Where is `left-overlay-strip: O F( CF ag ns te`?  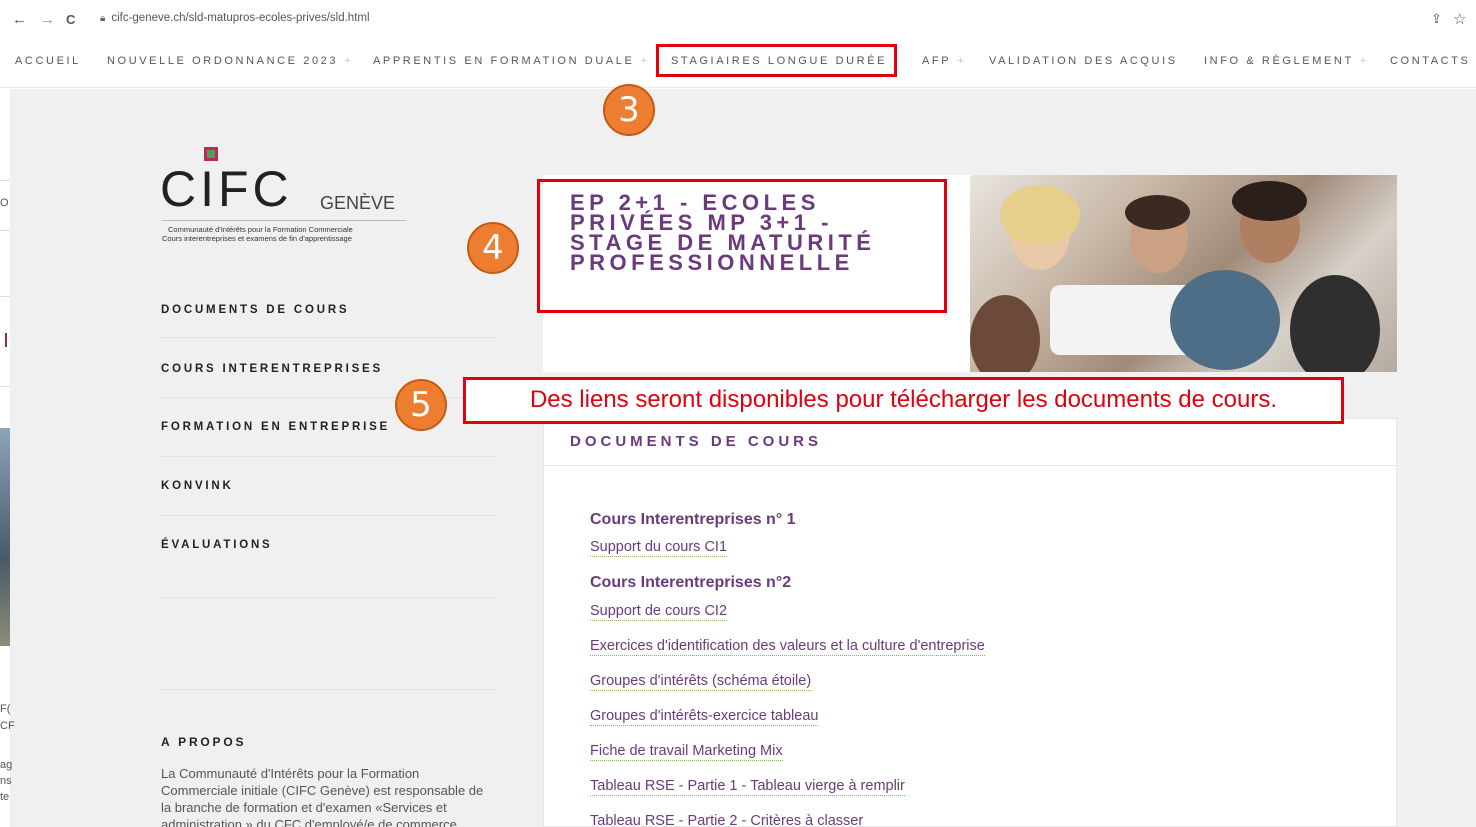 left-overlay-strip: O F( CF ag ns te is located at coordinates (7, 458).